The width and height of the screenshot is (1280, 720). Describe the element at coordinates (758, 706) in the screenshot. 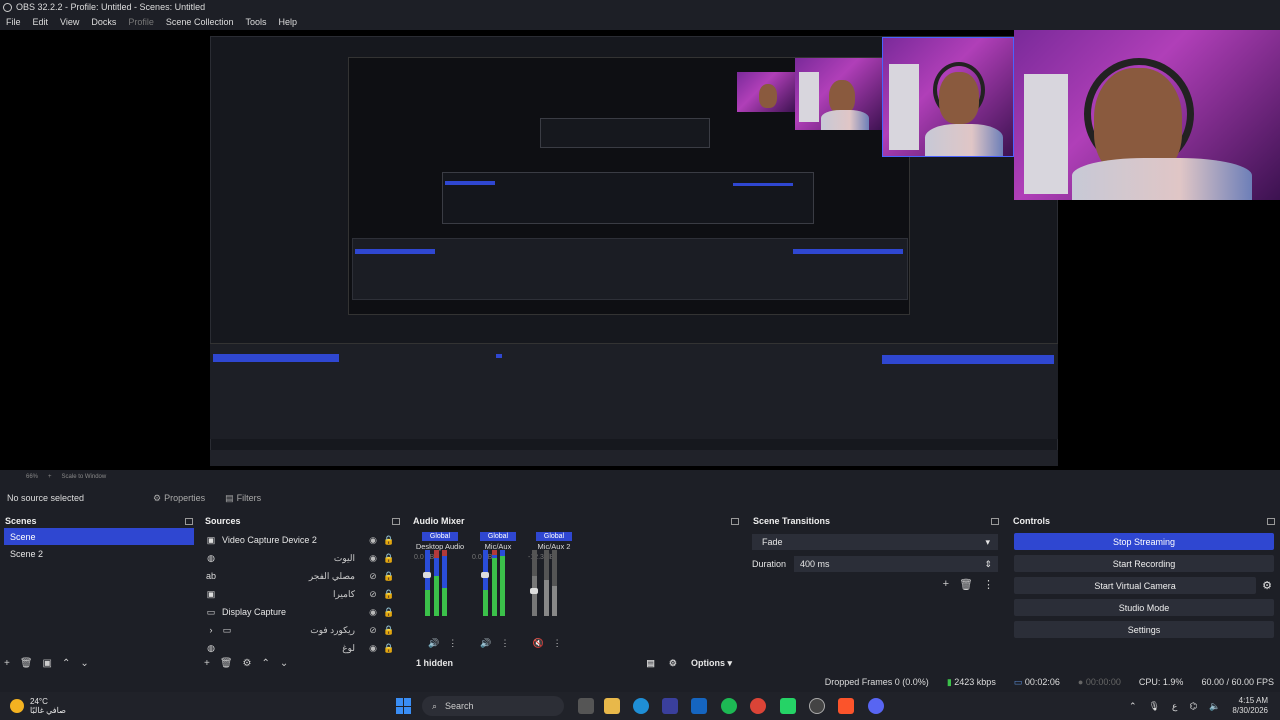

I see `chrome-icon` at that location.